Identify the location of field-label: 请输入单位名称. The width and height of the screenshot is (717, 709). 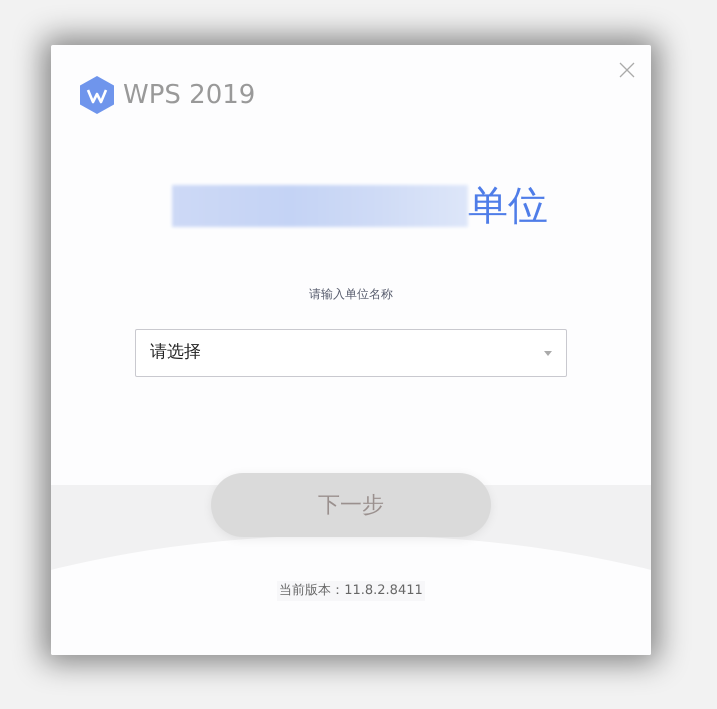
(351, 294).